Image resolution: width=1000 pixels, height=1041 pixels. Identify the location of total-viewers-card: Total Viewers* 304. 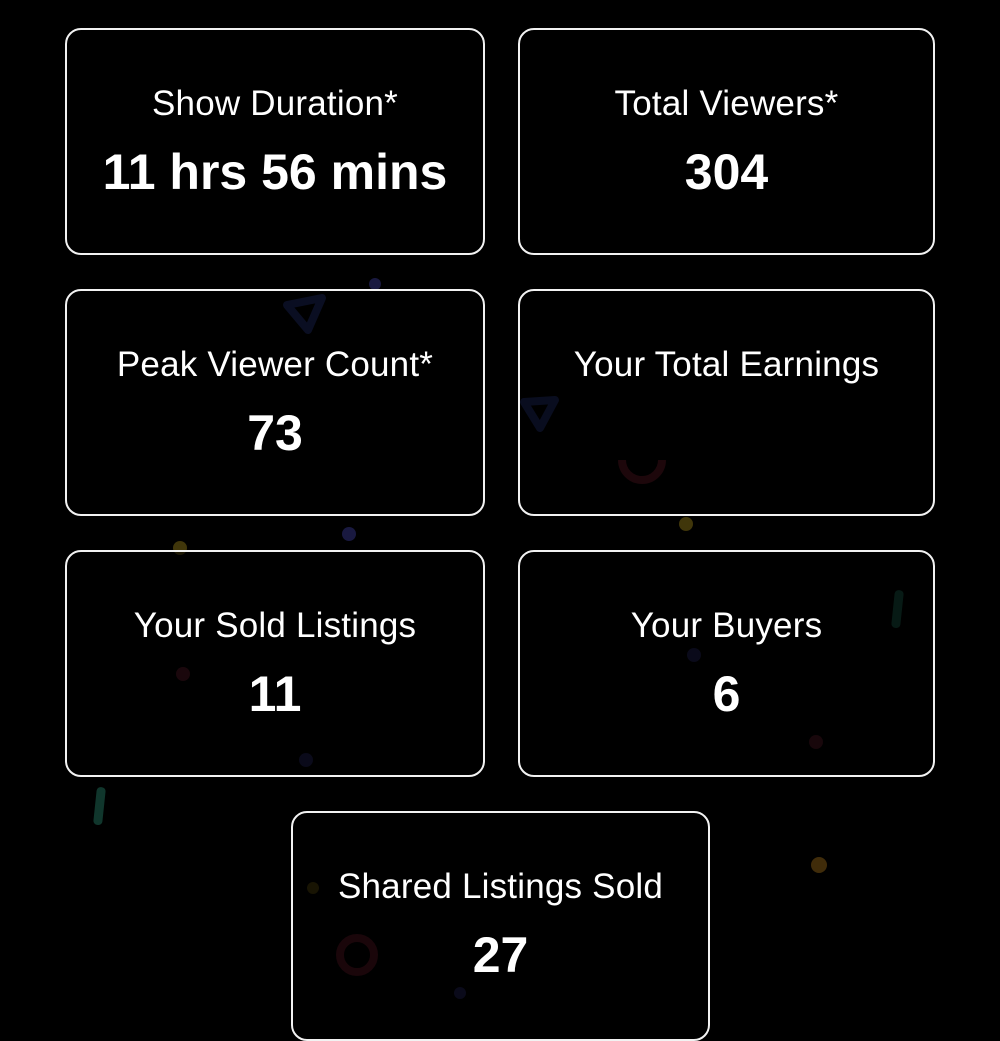
(726, 141).